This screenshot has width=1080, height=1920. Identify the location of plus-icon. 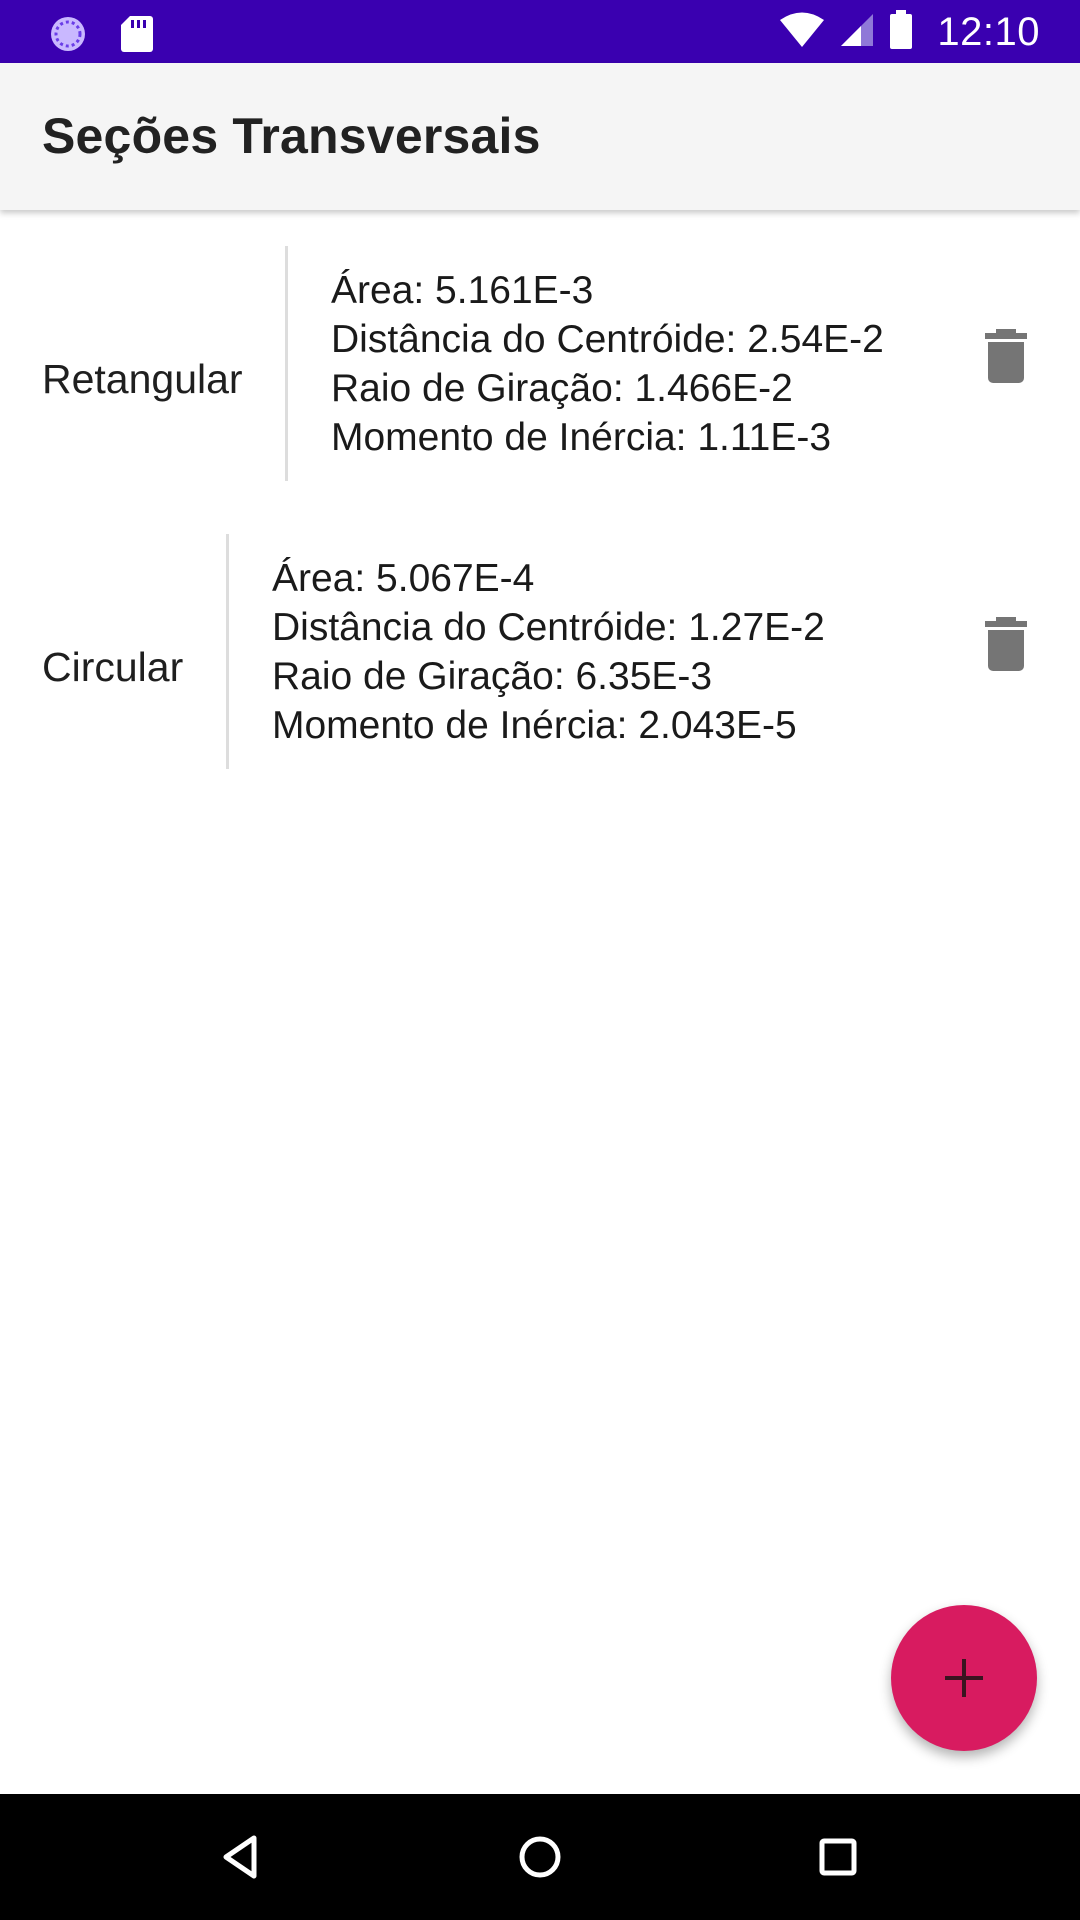
(964, 1678).